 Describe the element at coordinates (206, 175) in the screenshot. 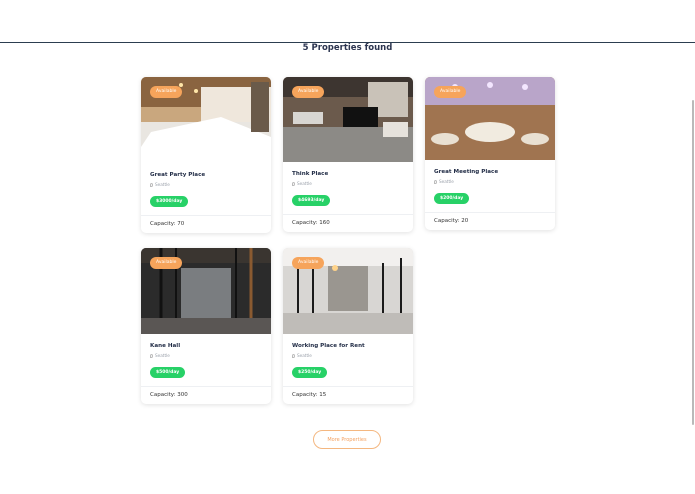

I see `property-name: Great Party Place` at that location.